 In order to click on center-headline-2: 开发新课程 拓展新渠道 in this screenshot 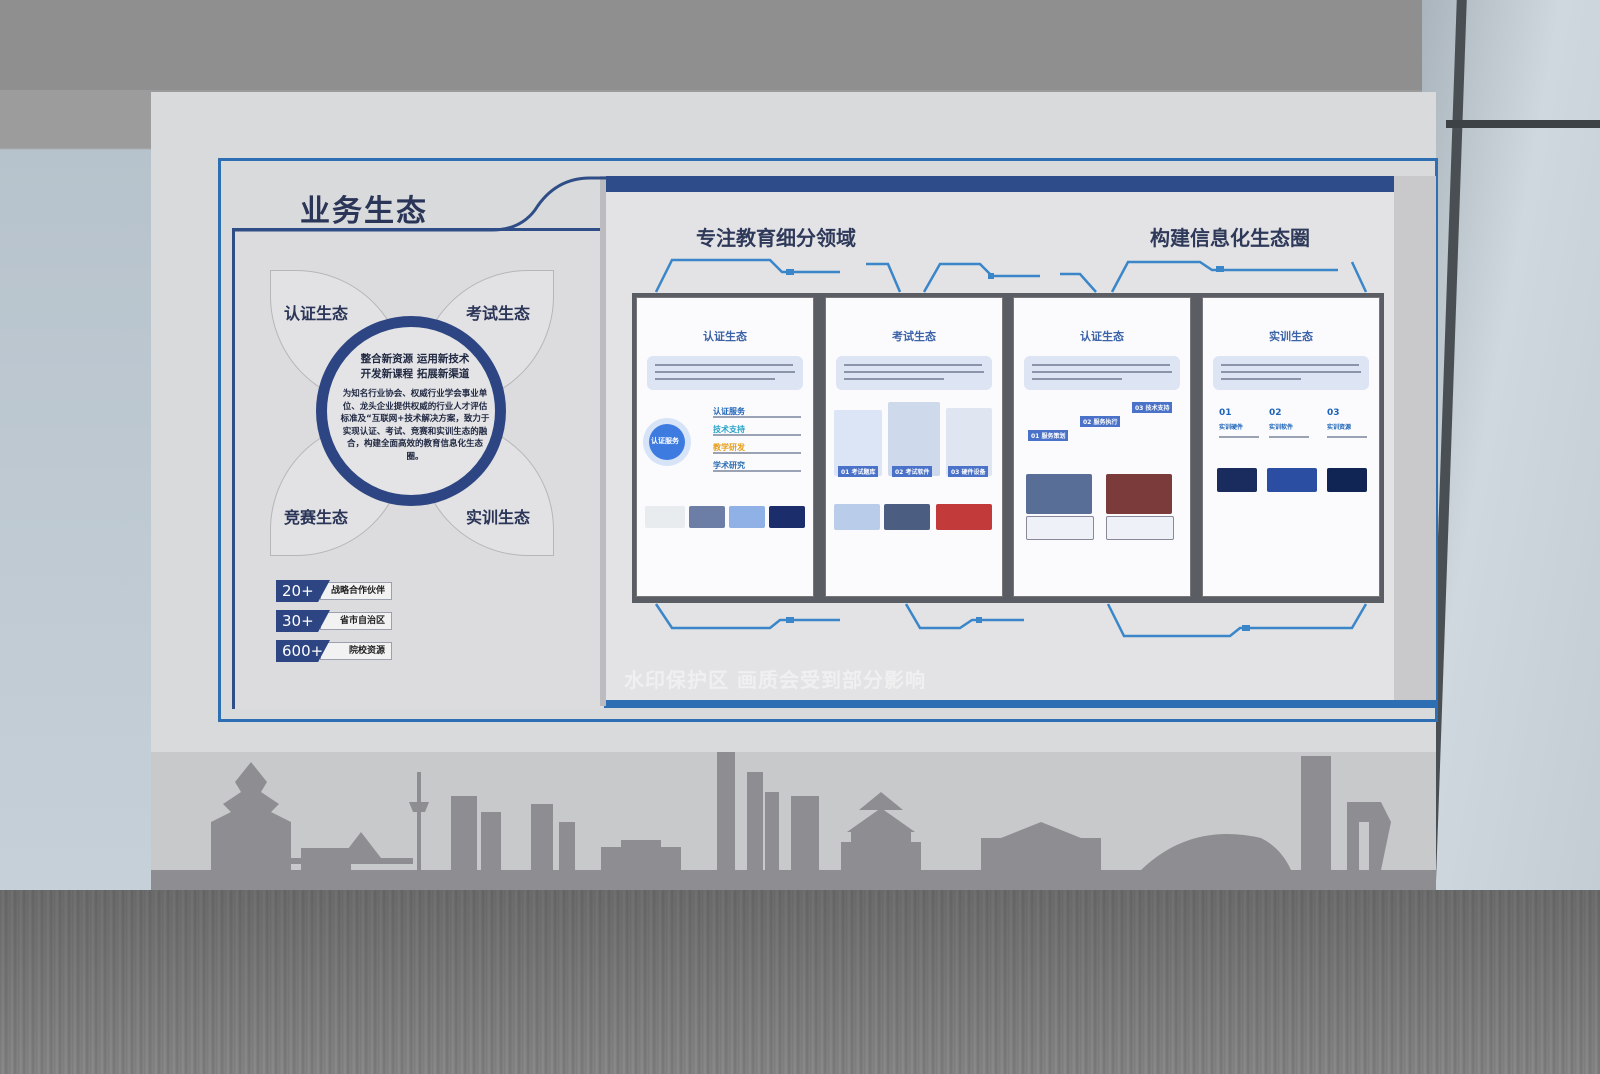, I will do `click(415, 374)`.